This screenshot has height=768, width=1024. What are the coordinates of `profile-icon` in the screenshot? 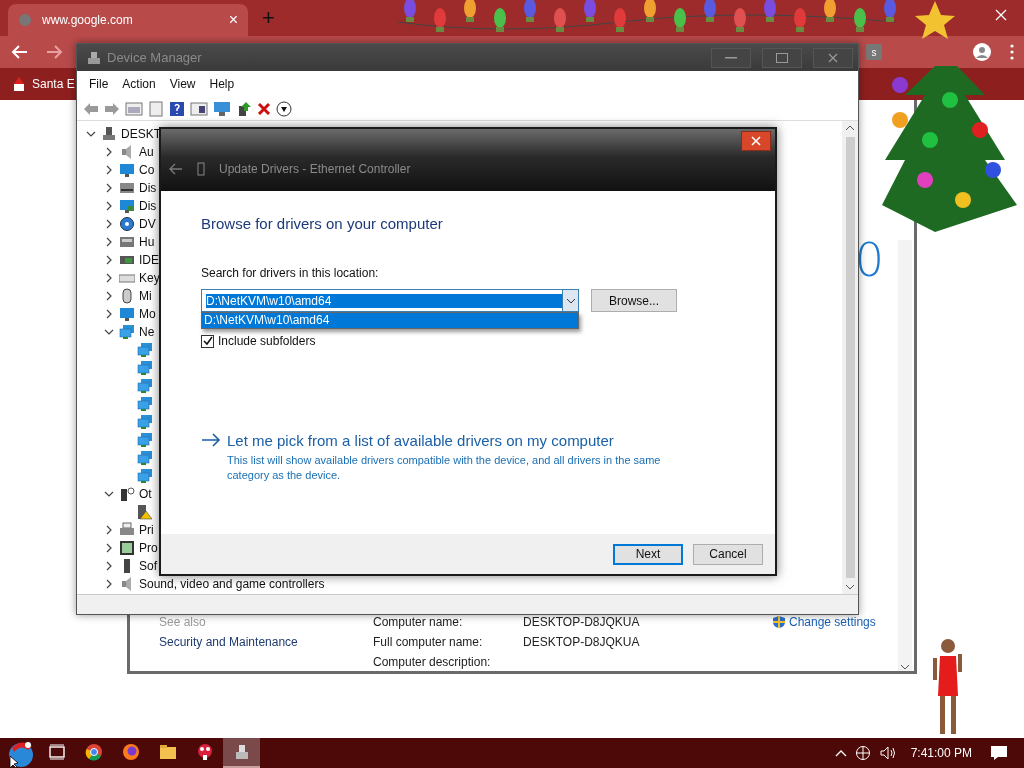 It's located at (982, 52).